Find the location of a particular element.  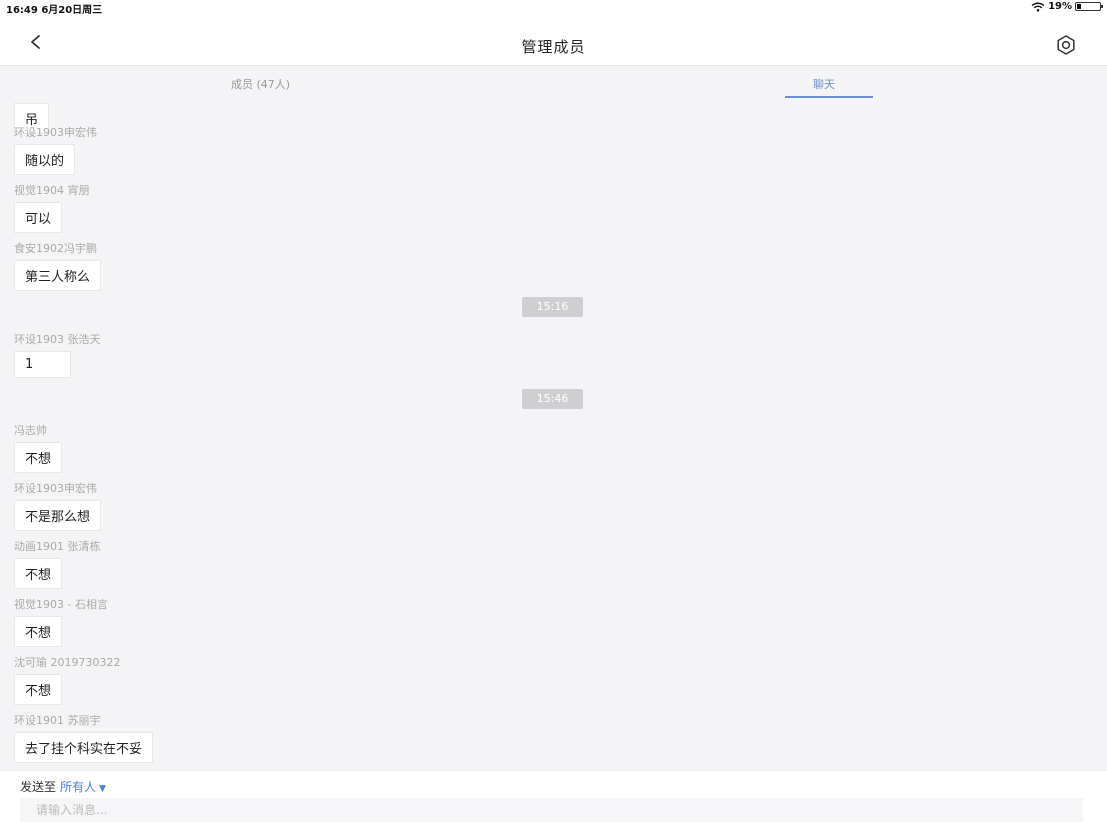

message-item: 动画1901 张清栋 不想 is located at coordinates (57, 563).